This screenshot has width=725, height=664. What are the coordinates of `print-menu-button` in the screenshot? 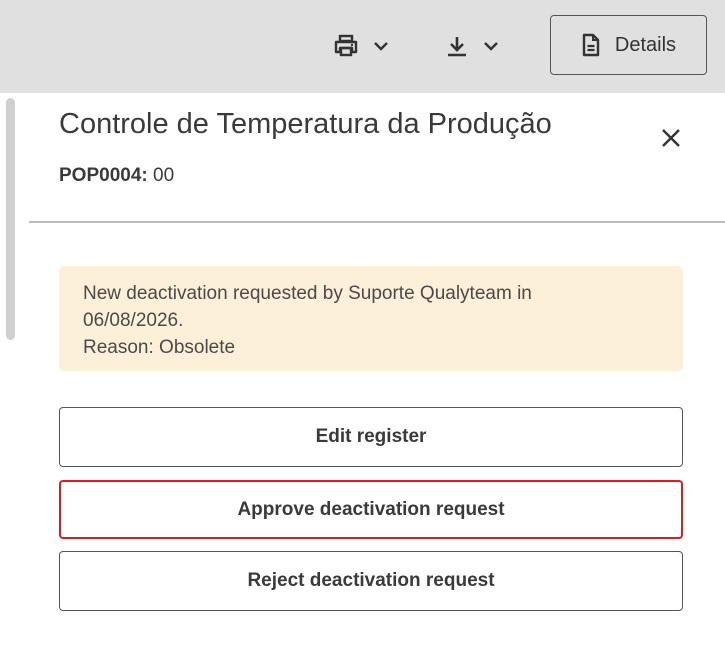 It's located at (361, 46).